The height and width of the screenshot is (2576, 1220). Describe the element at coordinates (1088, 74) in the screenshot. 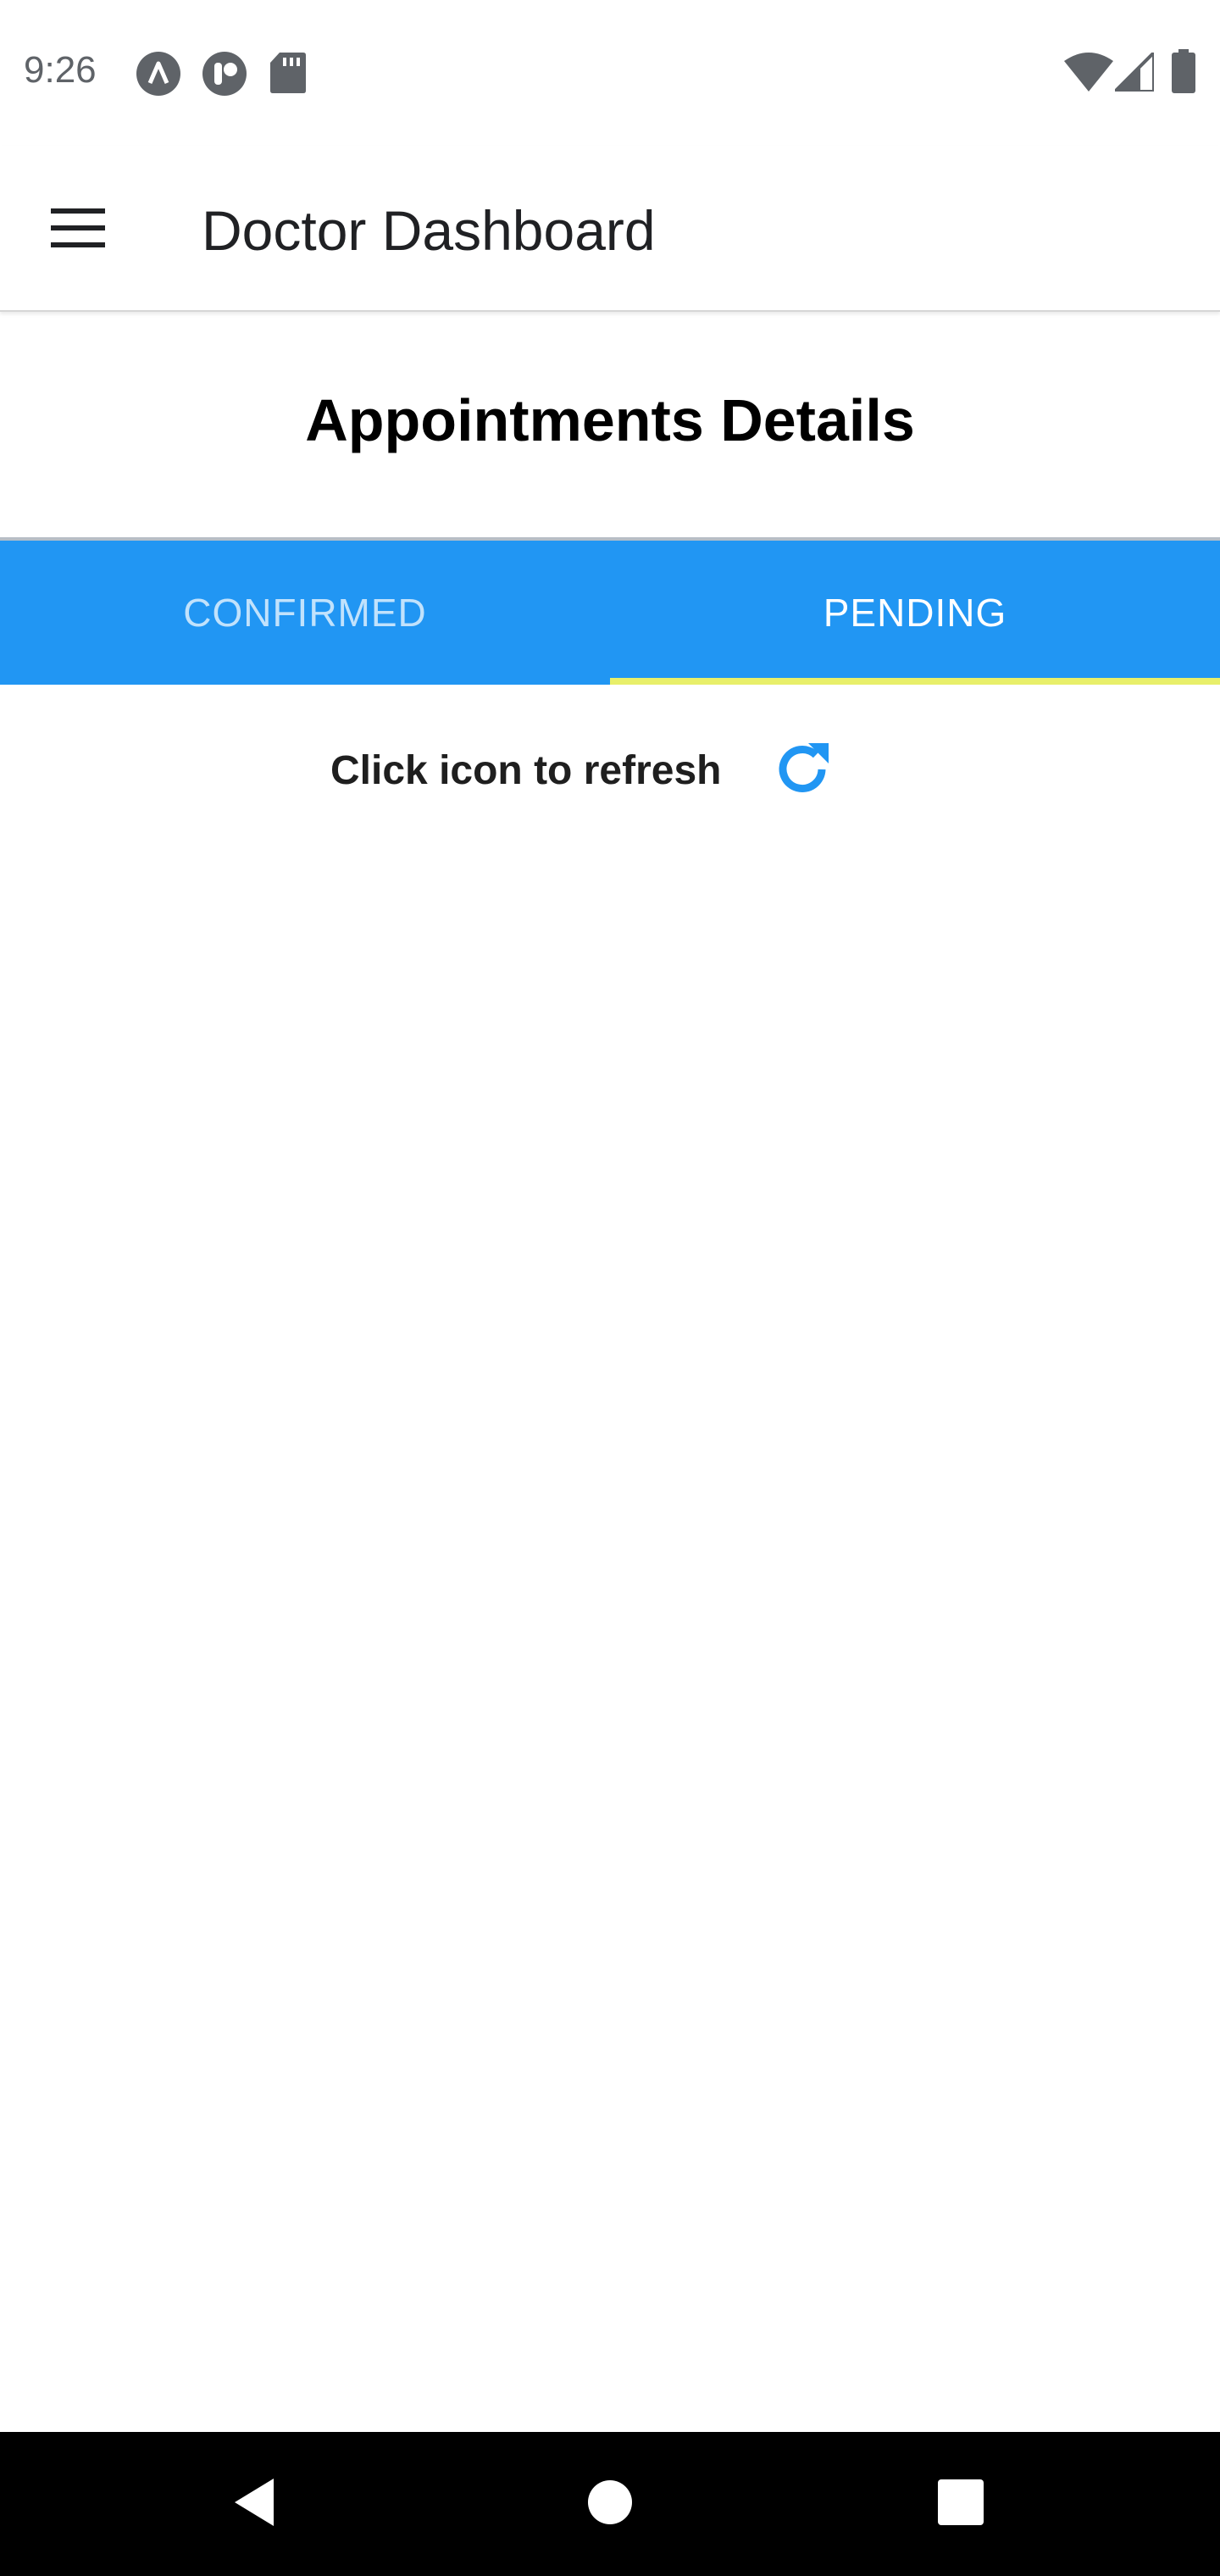

I see `wifi-icon` at that location.